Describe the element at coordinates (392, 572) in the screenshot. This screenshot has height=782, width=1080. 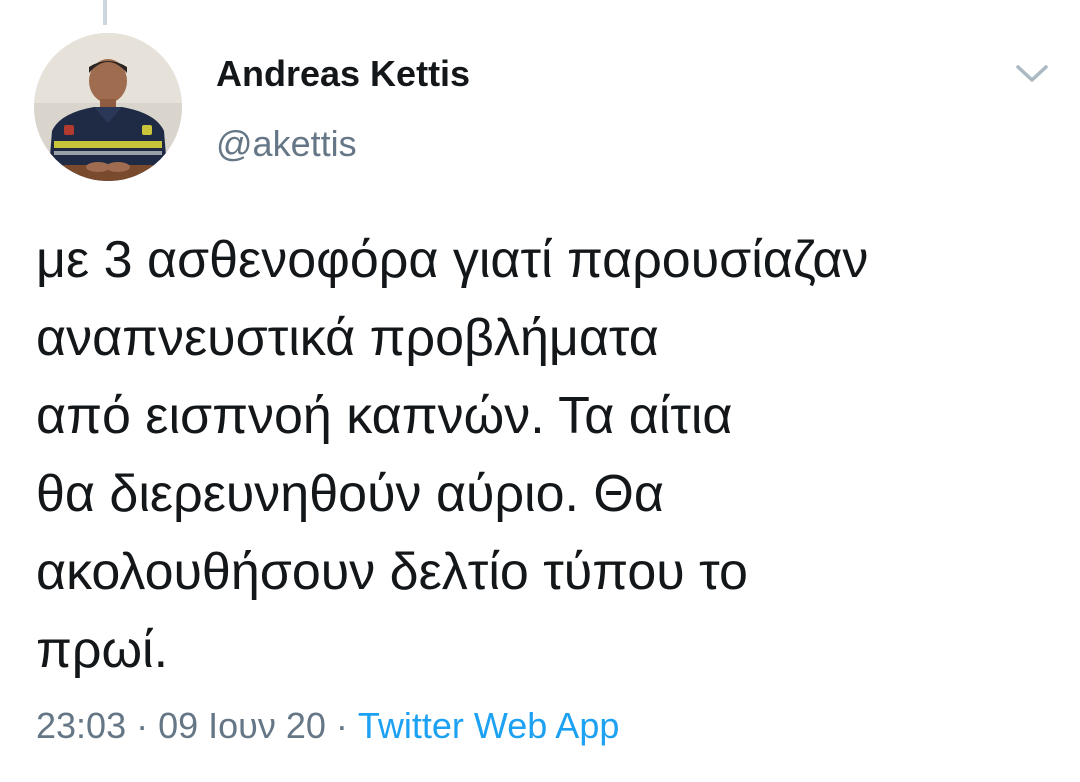
I see `tweet-text-line: ακολουθήσουν δελτίο τύπου το` at that location.